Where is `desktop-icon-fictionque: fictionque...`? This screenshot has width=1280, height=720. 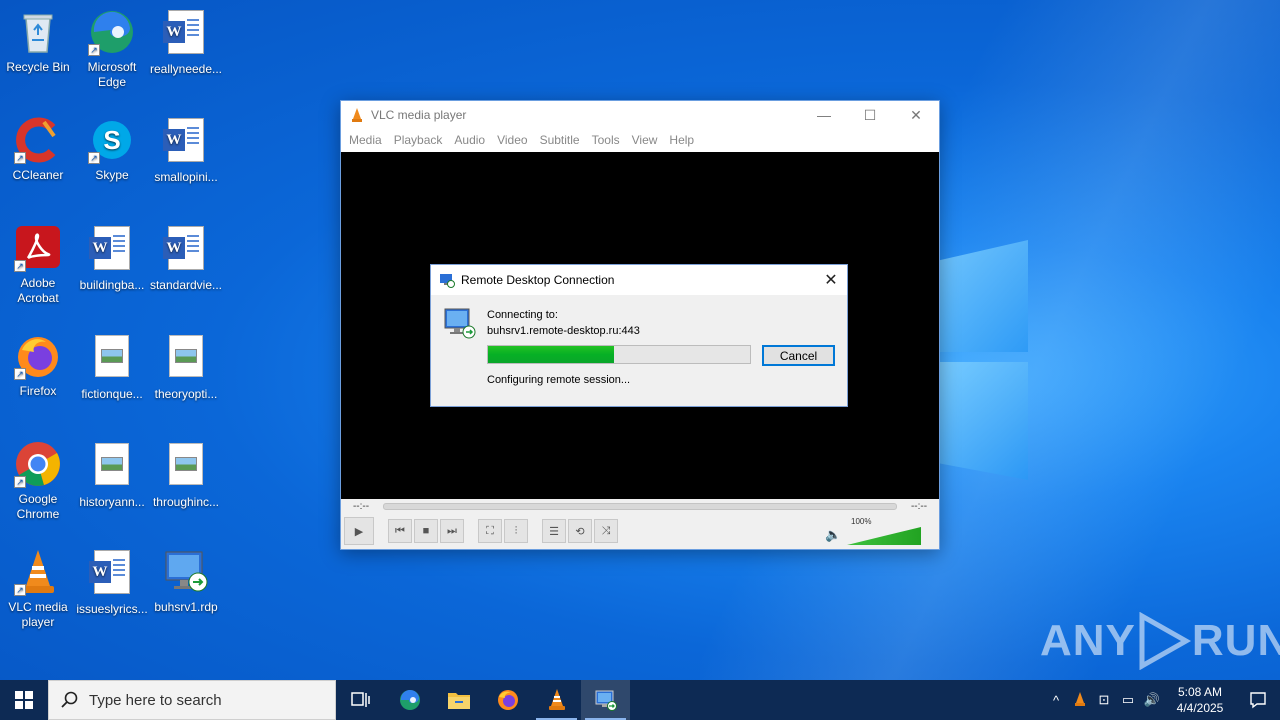 desktop-icon-fictionque: fictionque... is located at coordinates (112, 367).